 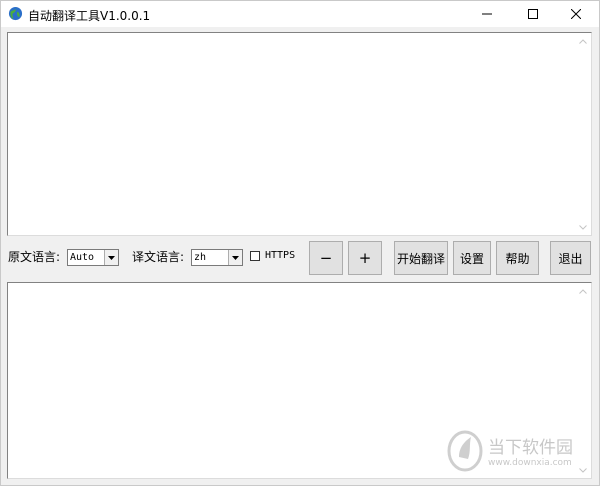 What do you see at coordinates (472, 258) in the screenshot?
I see `settings-button: 设置` at bounding box center [472, 258].